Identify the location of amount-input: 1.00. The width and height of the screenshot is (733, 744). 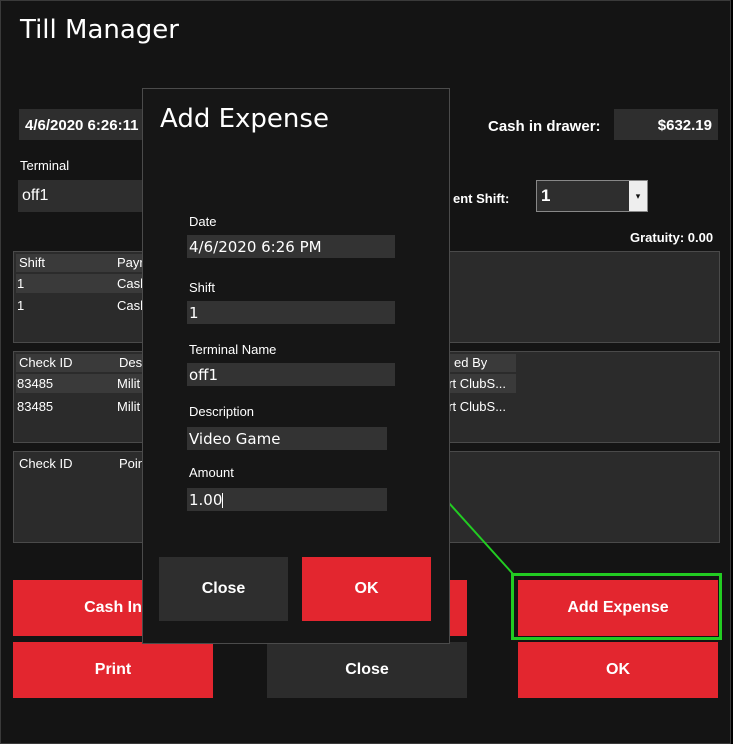
(287, 499).